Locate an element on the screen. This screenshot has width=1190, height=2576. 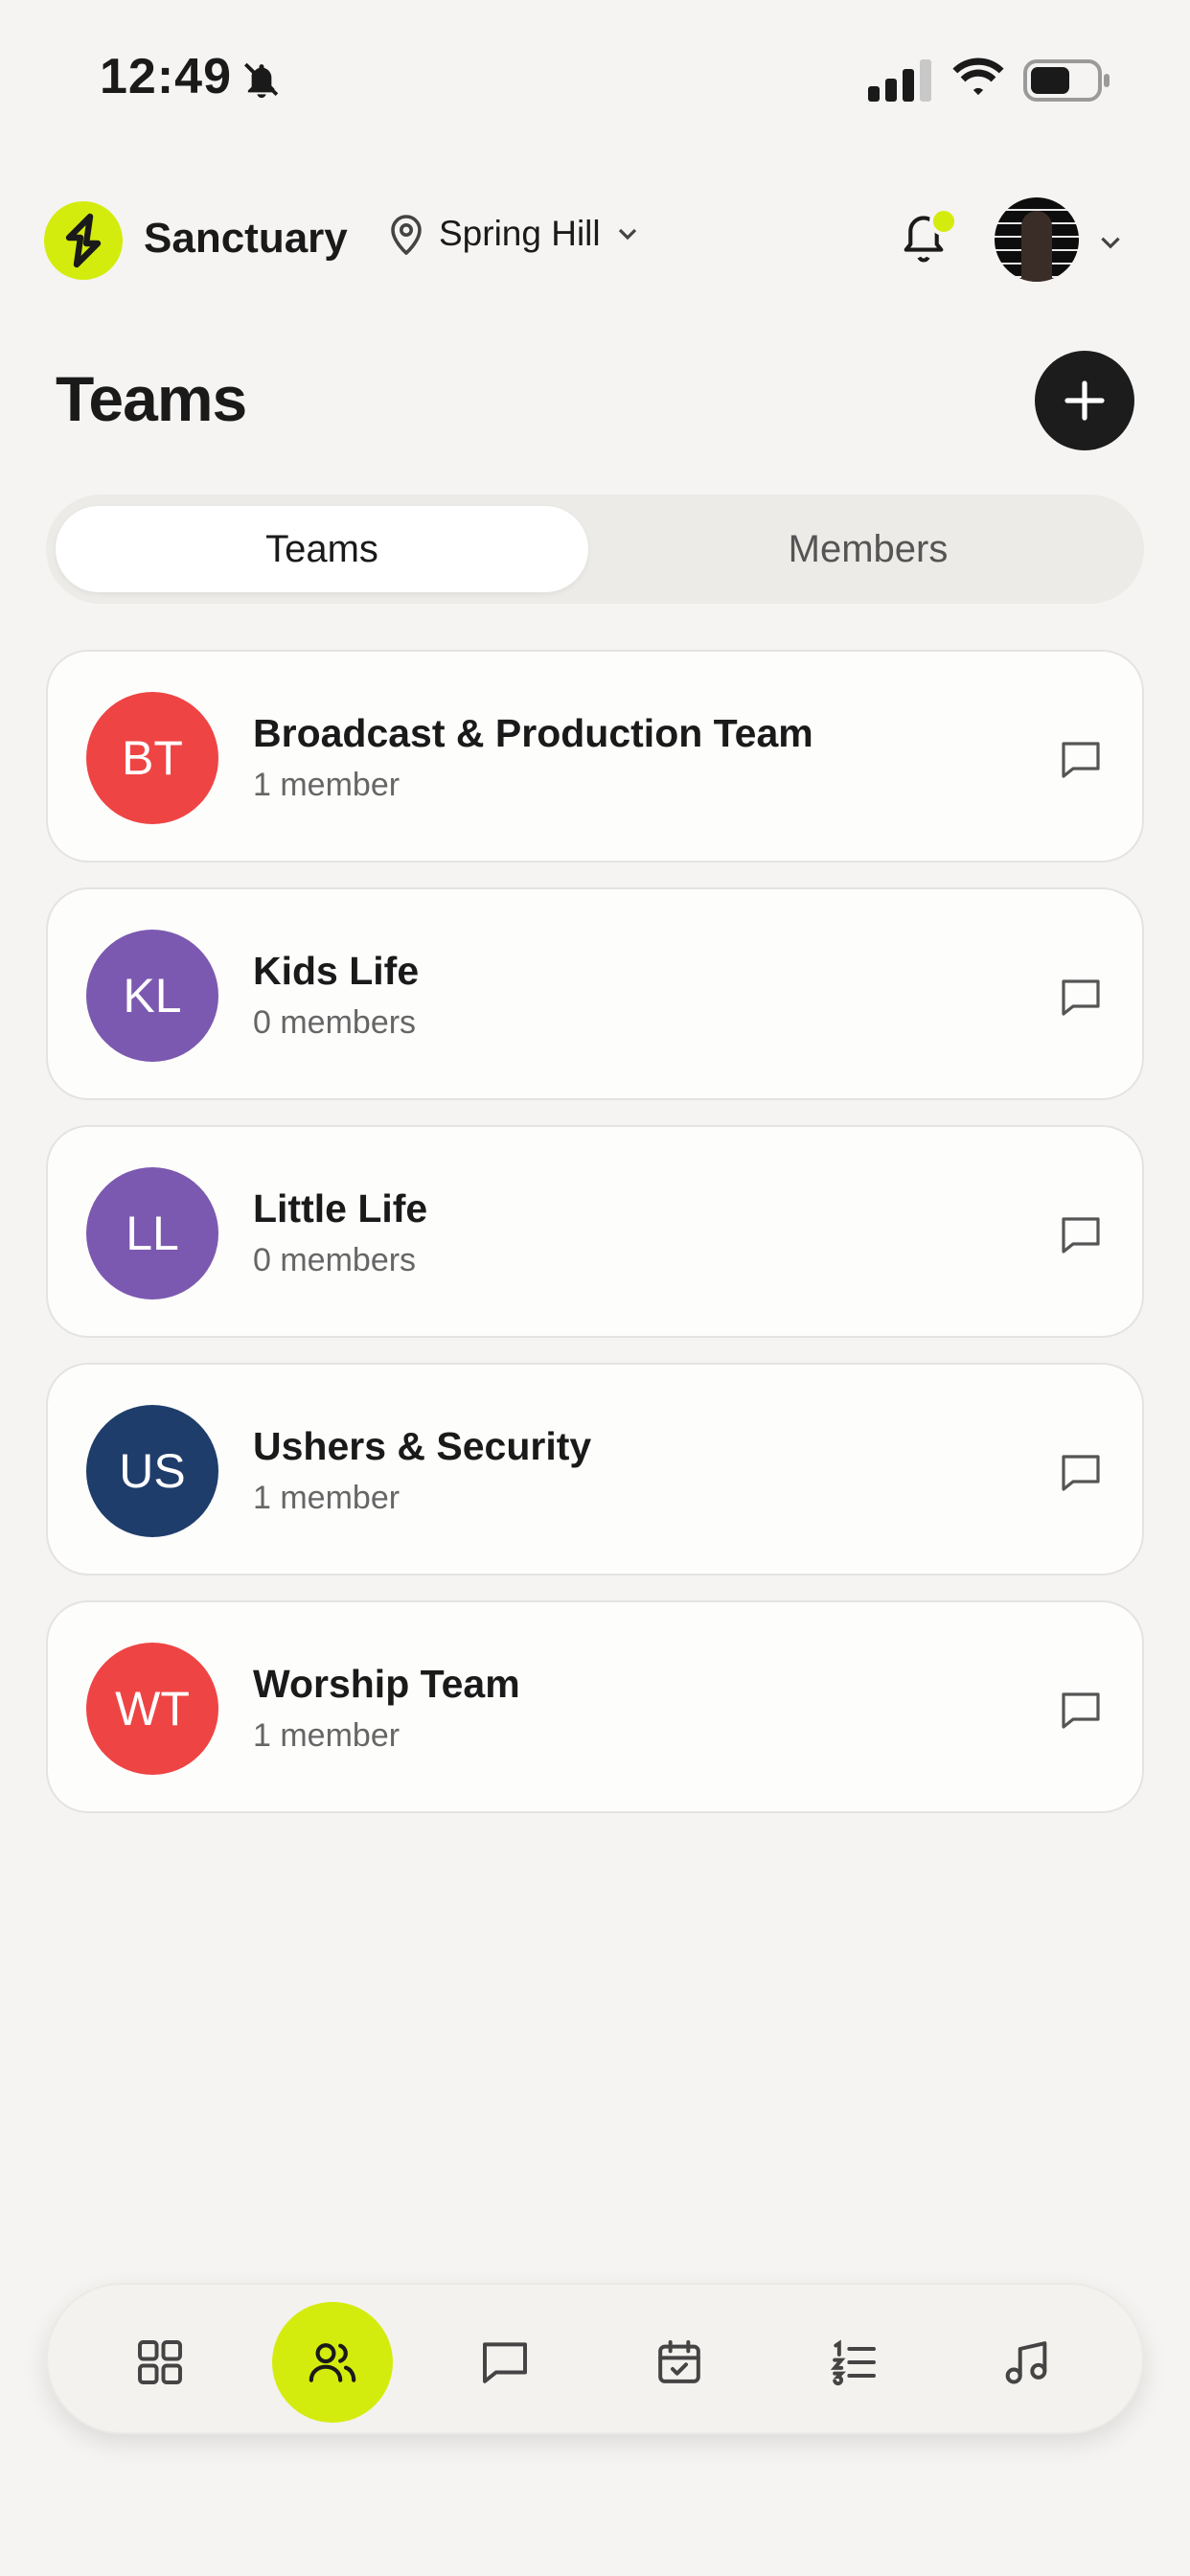
team-avatar: WT is located at coordinates (152, 1709).